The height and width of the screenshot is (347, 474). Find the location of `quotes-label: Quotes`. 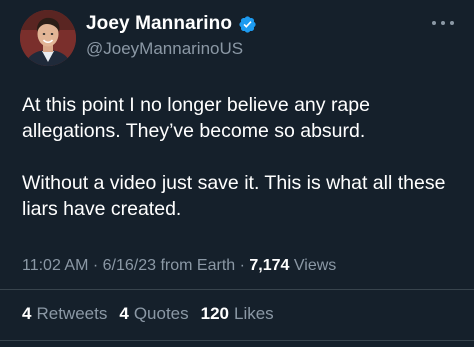

quotes-label: Quotes is located at coordinates (161, 313).